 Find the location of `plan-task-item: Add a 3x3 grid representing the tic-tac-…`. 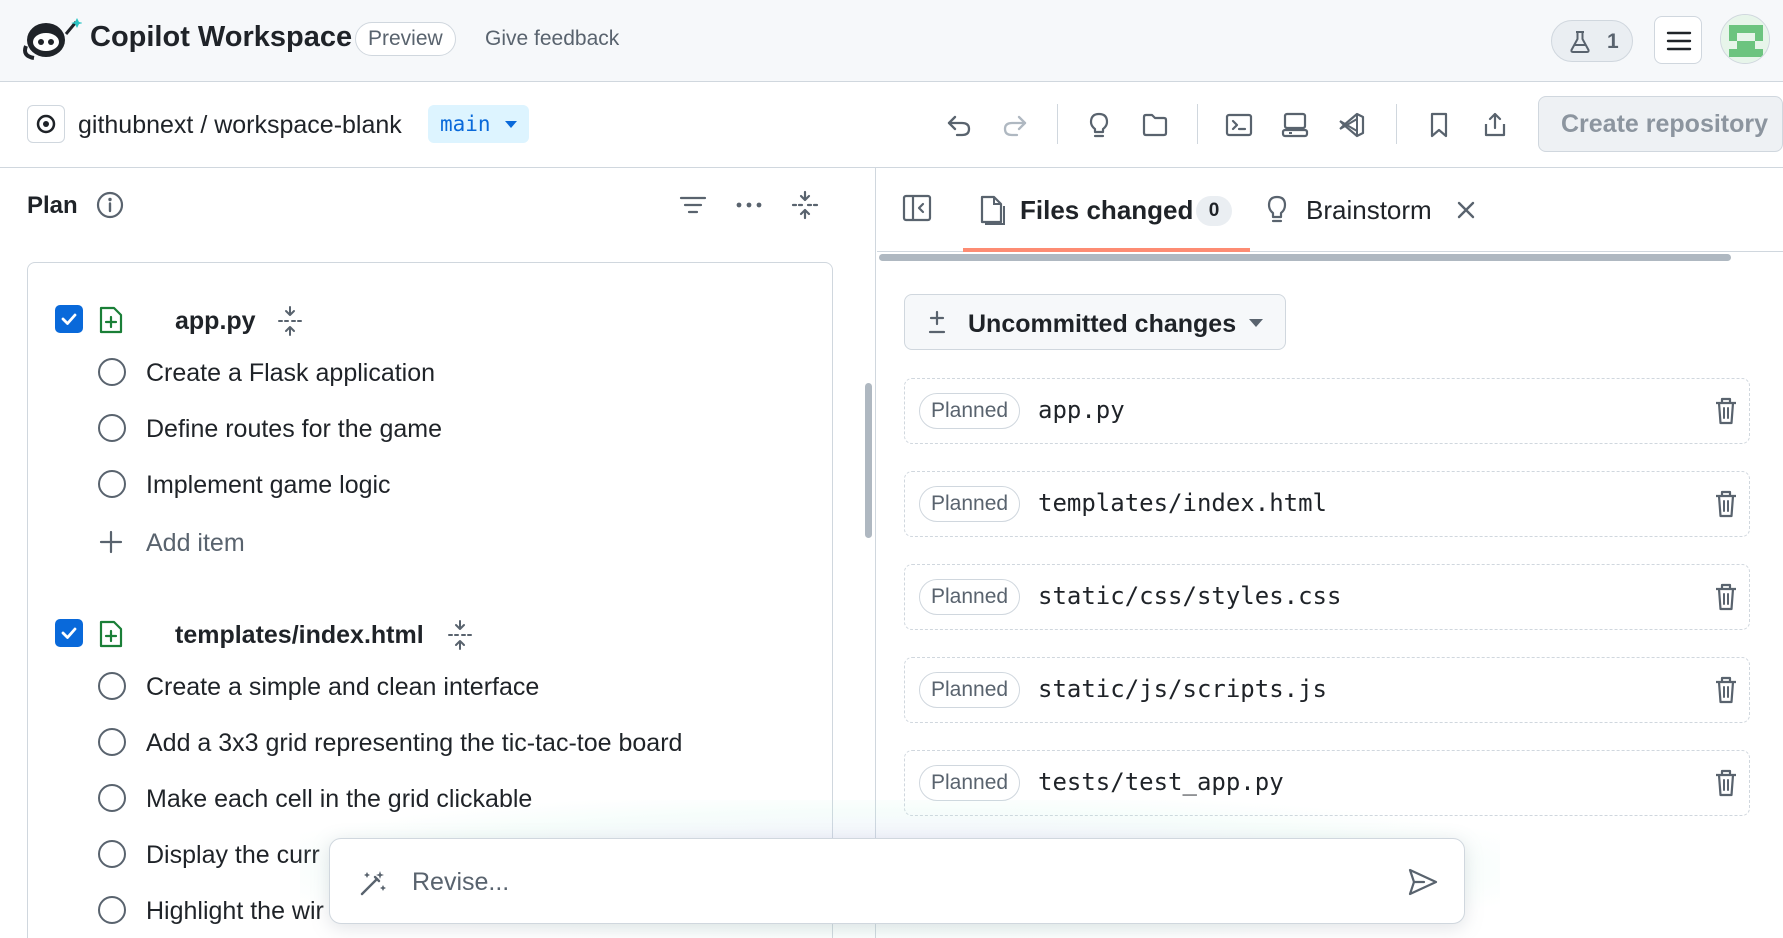

plan-task-item: Add a 3x3 grid representing the tic-tac-… is located at coordinates (448, 743).